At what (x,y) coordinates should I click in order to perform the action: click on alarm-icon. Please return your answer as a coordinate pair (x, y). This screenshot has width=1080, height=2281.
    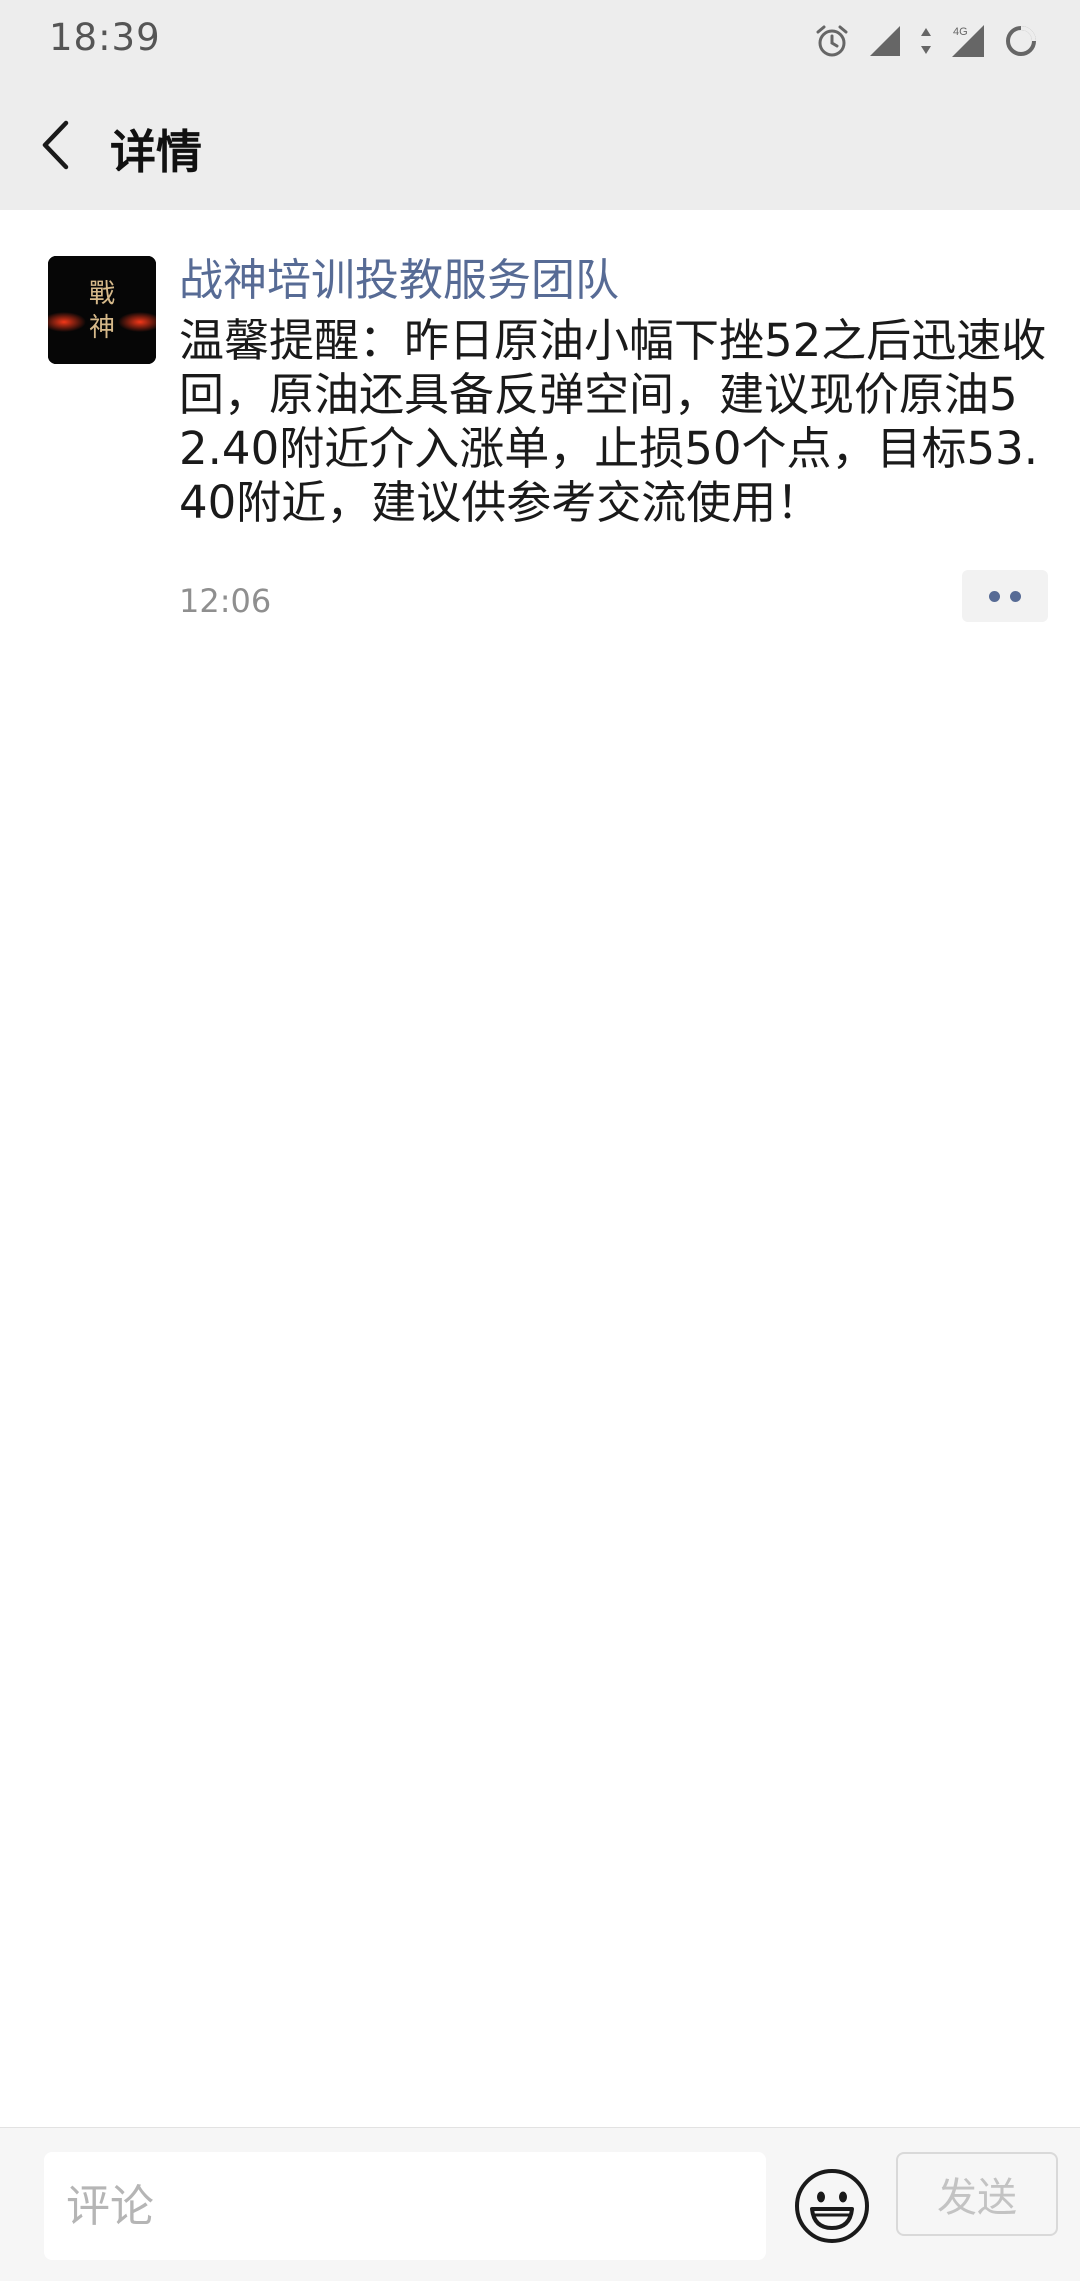
    Looking at the image, I should click on (832, 41).